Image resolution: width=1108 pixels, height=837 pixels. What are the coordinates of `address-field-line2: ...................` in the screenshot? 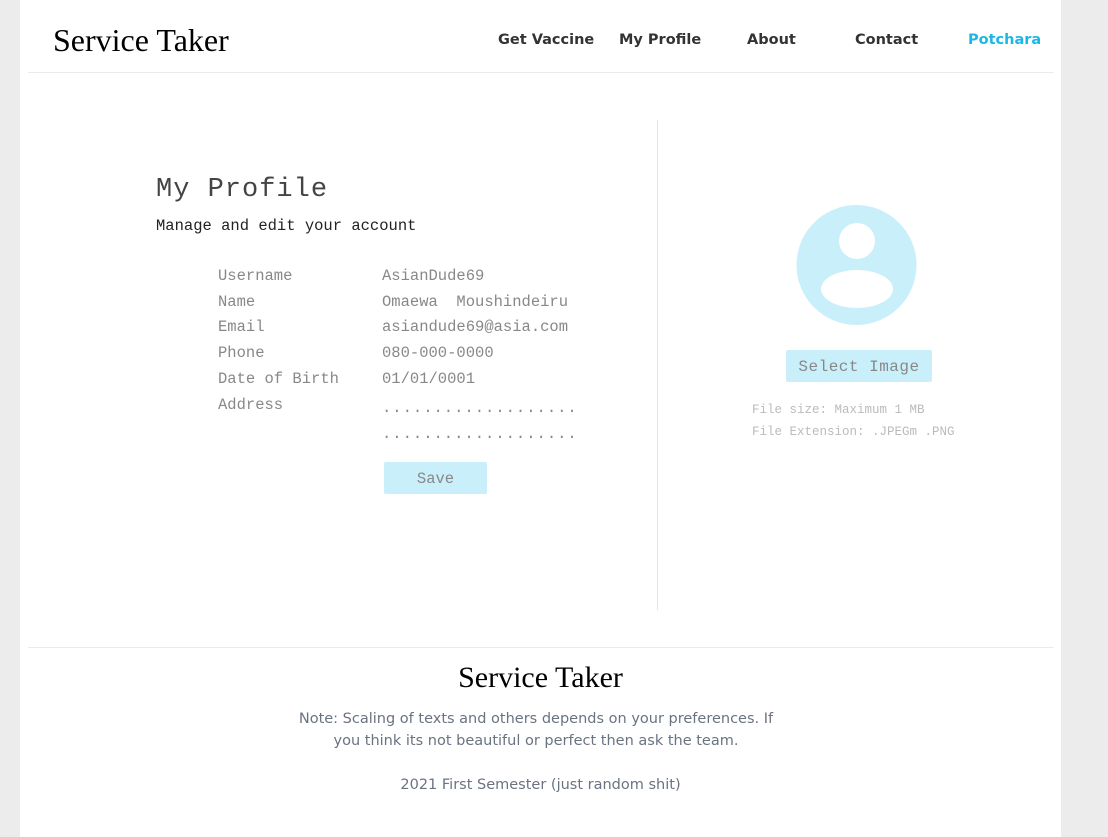 It's located at (480, 434).